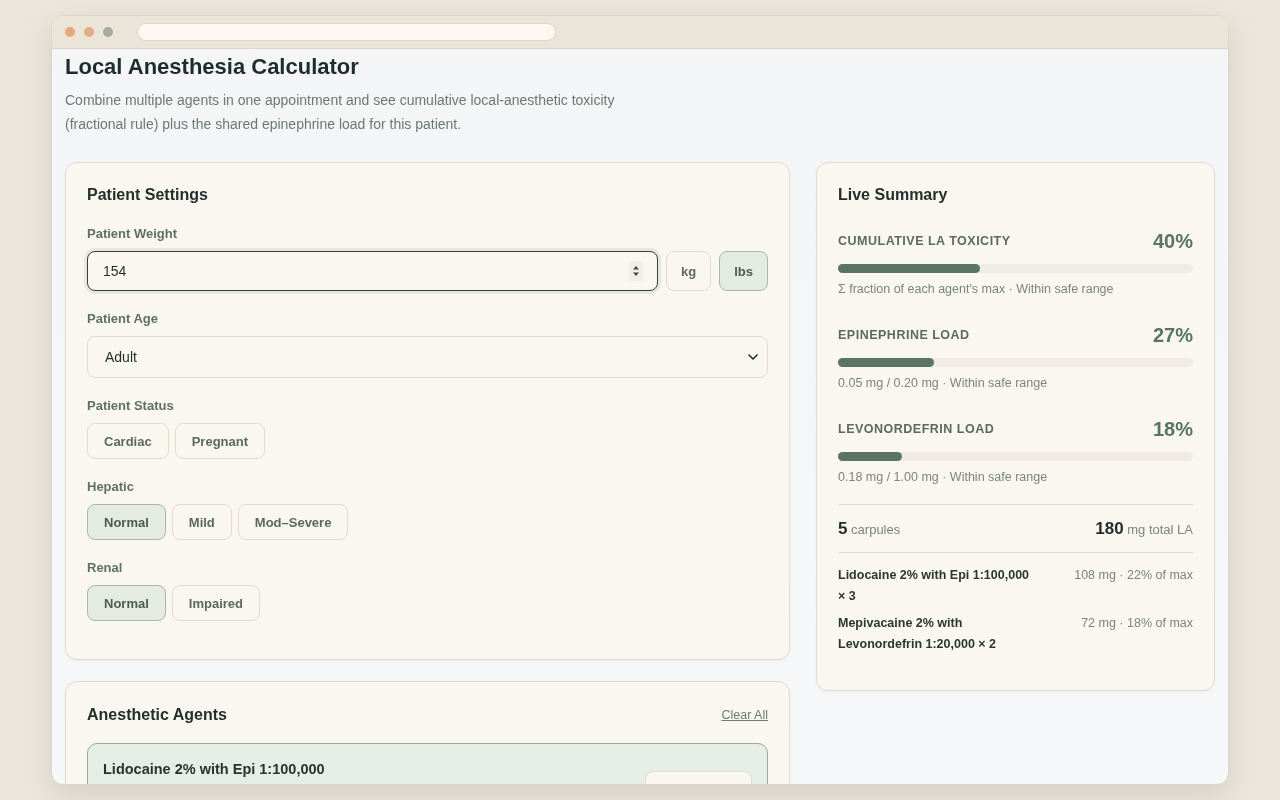 The image size is (1280, 800). Describe the element at coordinates (904, 335) in the screenshot. I see `metric-label: EPINEPHRINE LOAD` at that location.